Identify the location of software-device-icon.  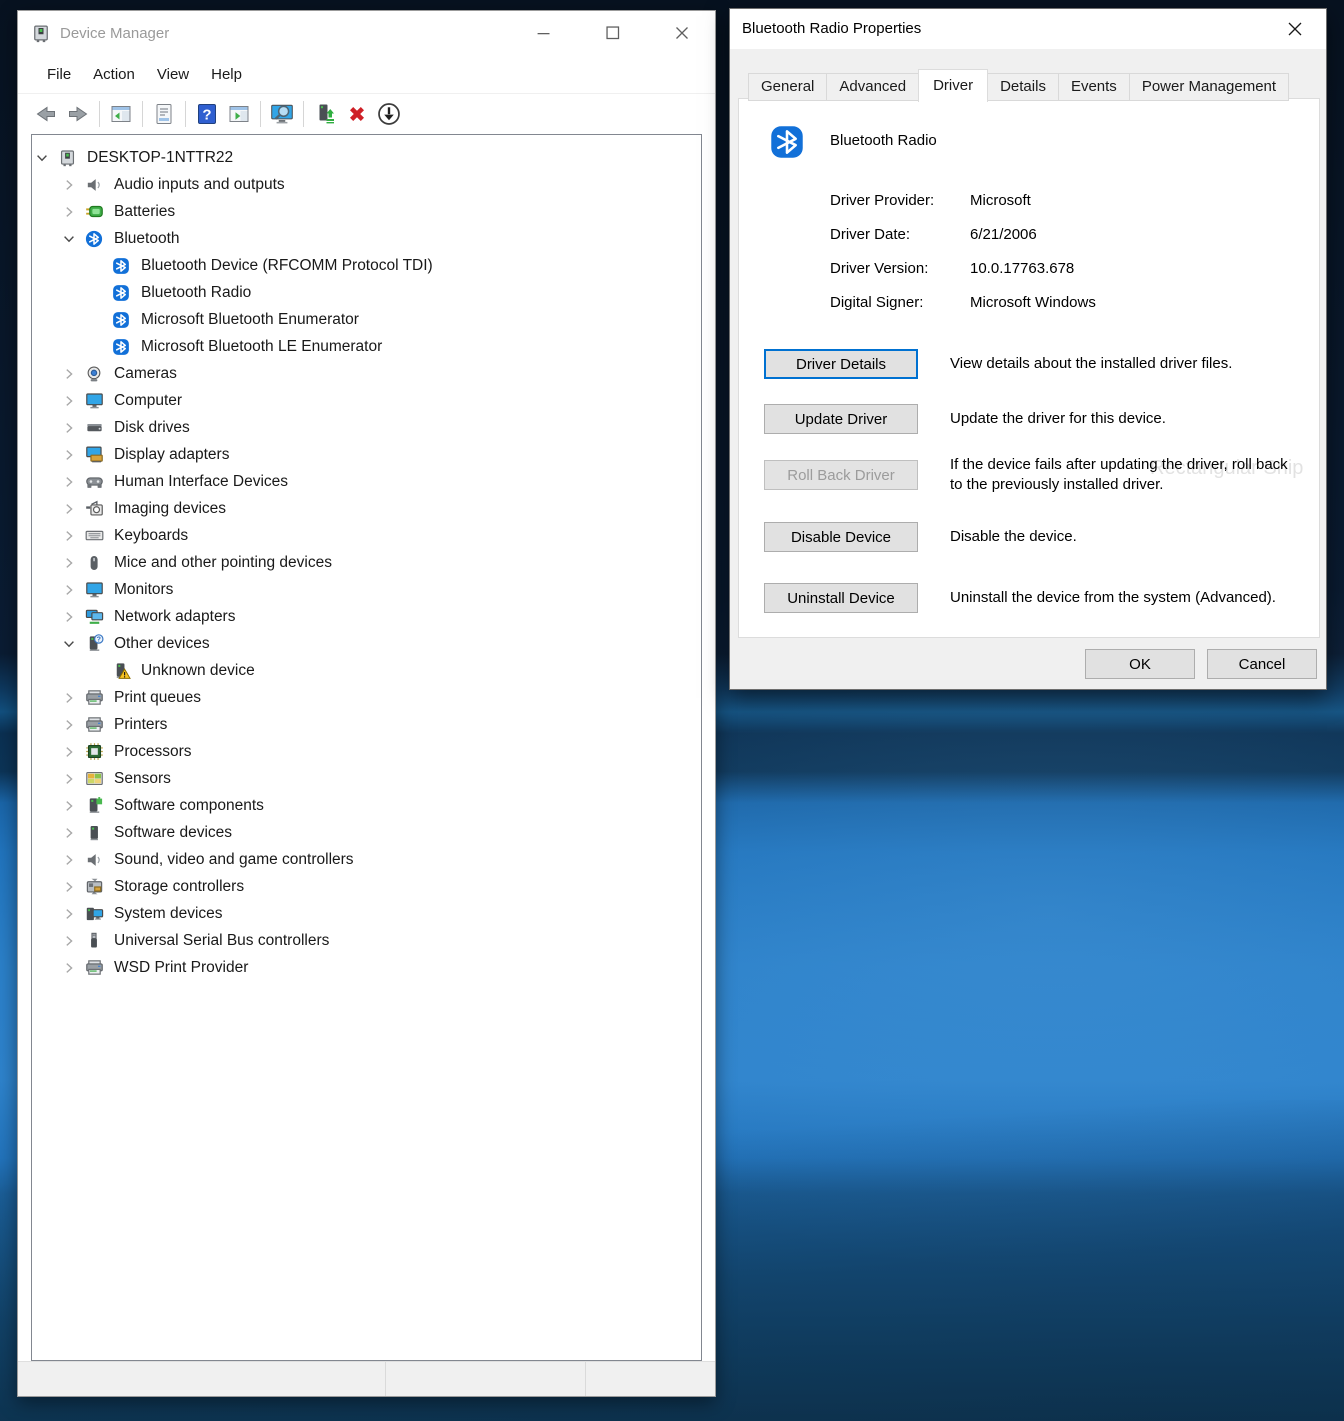
(95, 833).